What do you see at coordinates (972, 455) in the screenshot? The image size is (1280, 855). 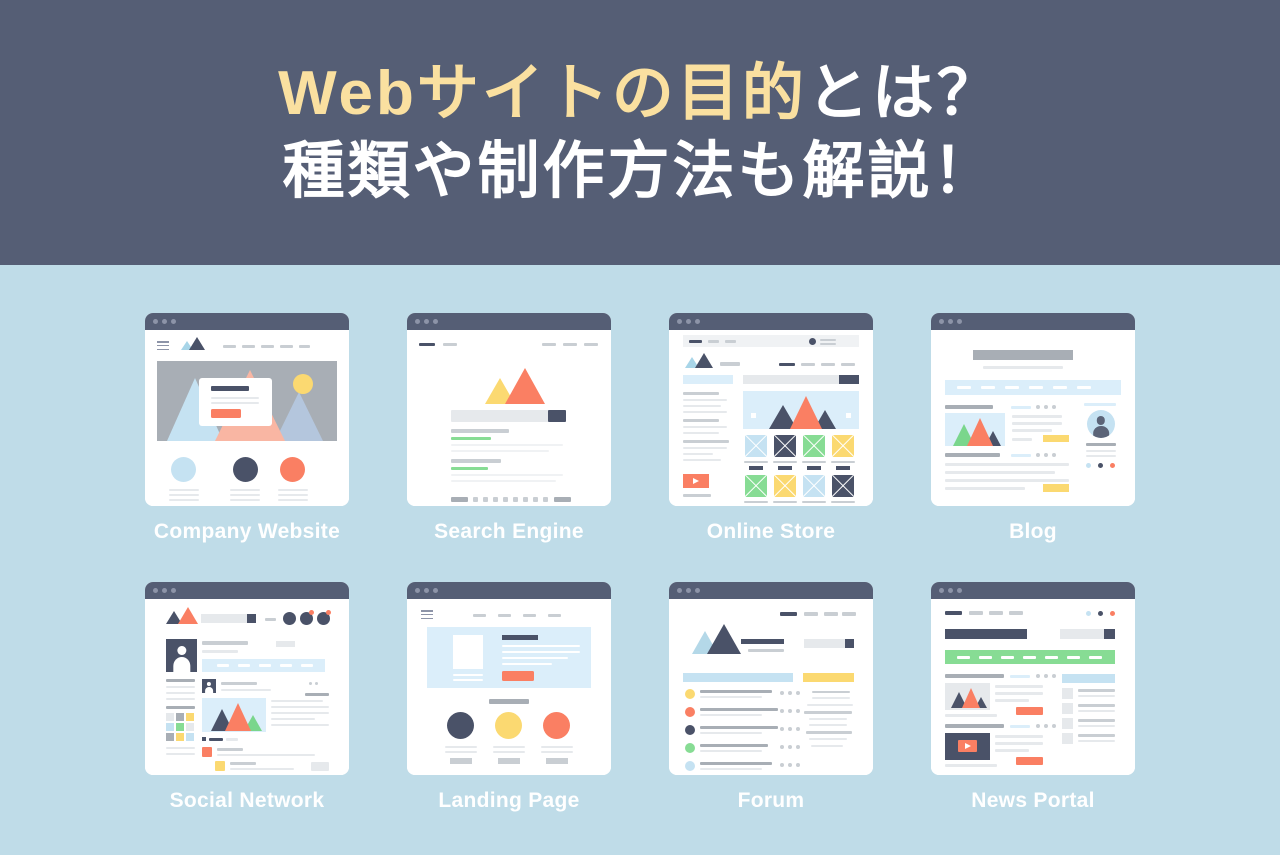 I see `post-title` at bounding box center [972, 455].